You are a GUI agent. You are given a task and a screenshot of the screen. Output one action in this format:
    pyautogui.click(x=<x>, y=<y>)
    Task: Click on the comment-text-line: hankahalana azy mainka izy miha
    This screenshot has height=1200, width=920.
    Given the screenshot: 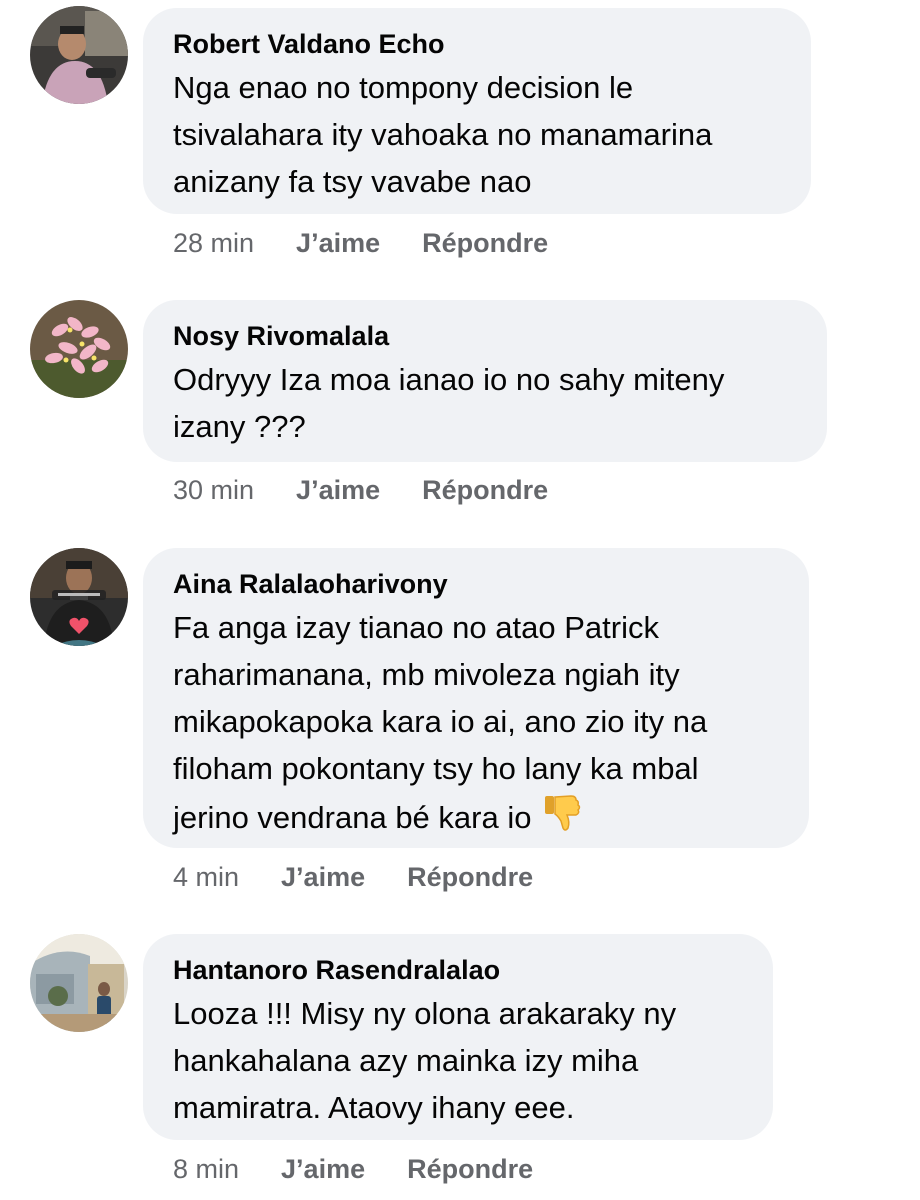 What is the action you would take?
    pyautogui.click(x=406, y=1060)
    